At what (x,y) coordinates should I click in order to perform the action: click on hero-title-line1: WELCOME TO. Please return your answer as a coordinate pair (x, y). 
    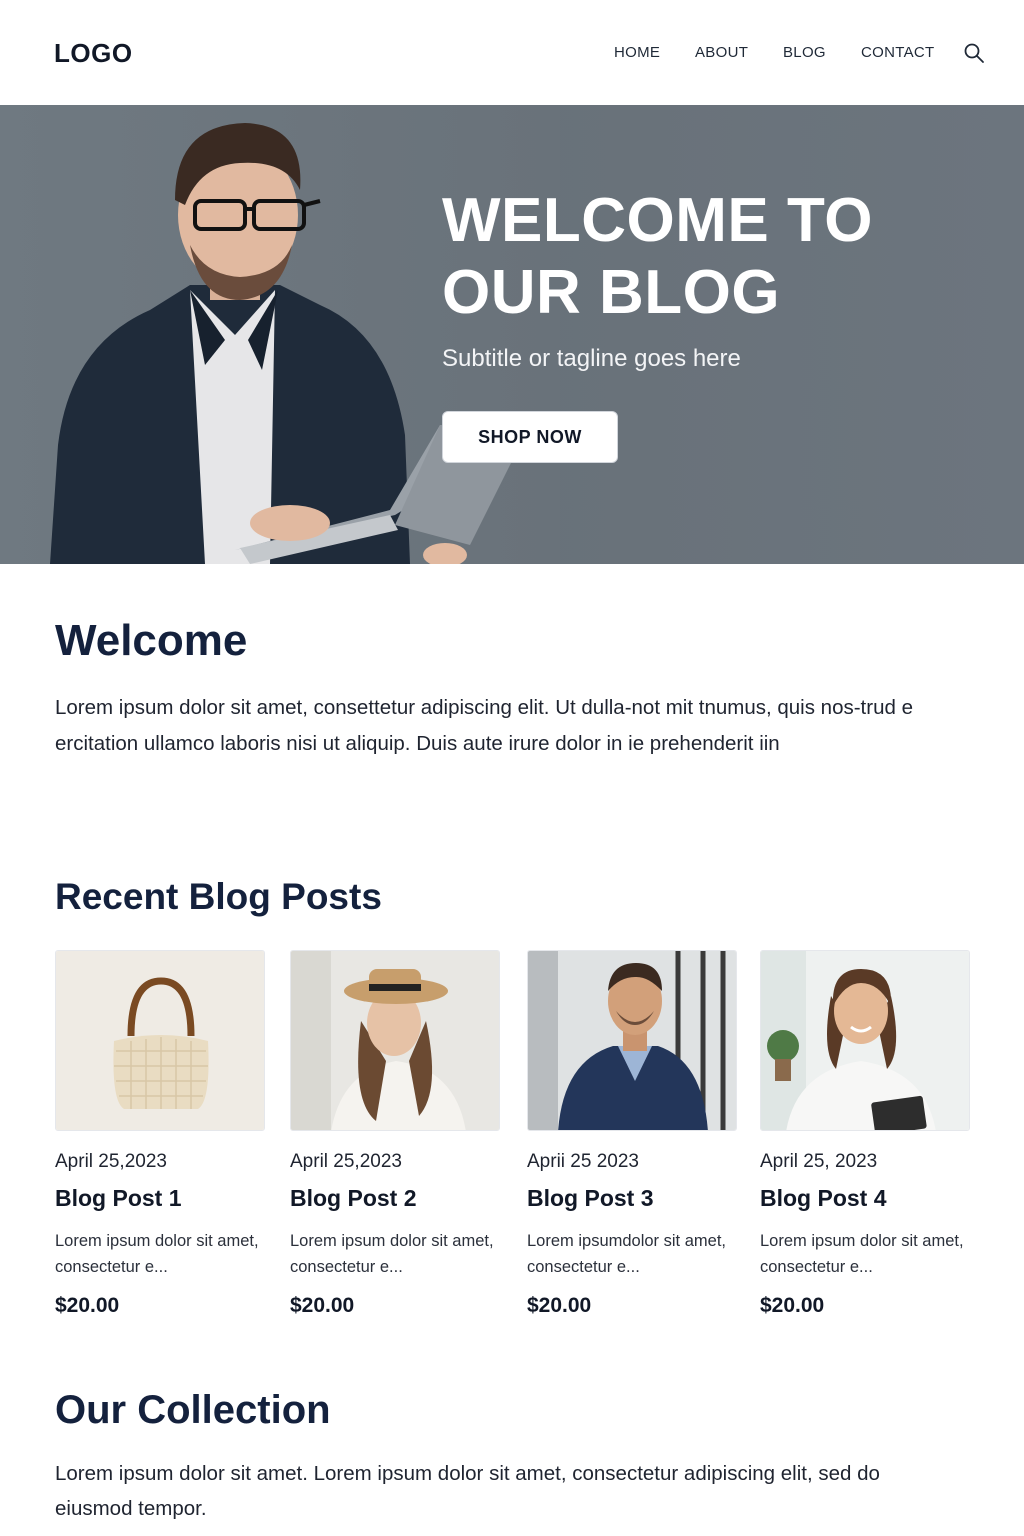
    Looking at the image, I should click on (657, 220).